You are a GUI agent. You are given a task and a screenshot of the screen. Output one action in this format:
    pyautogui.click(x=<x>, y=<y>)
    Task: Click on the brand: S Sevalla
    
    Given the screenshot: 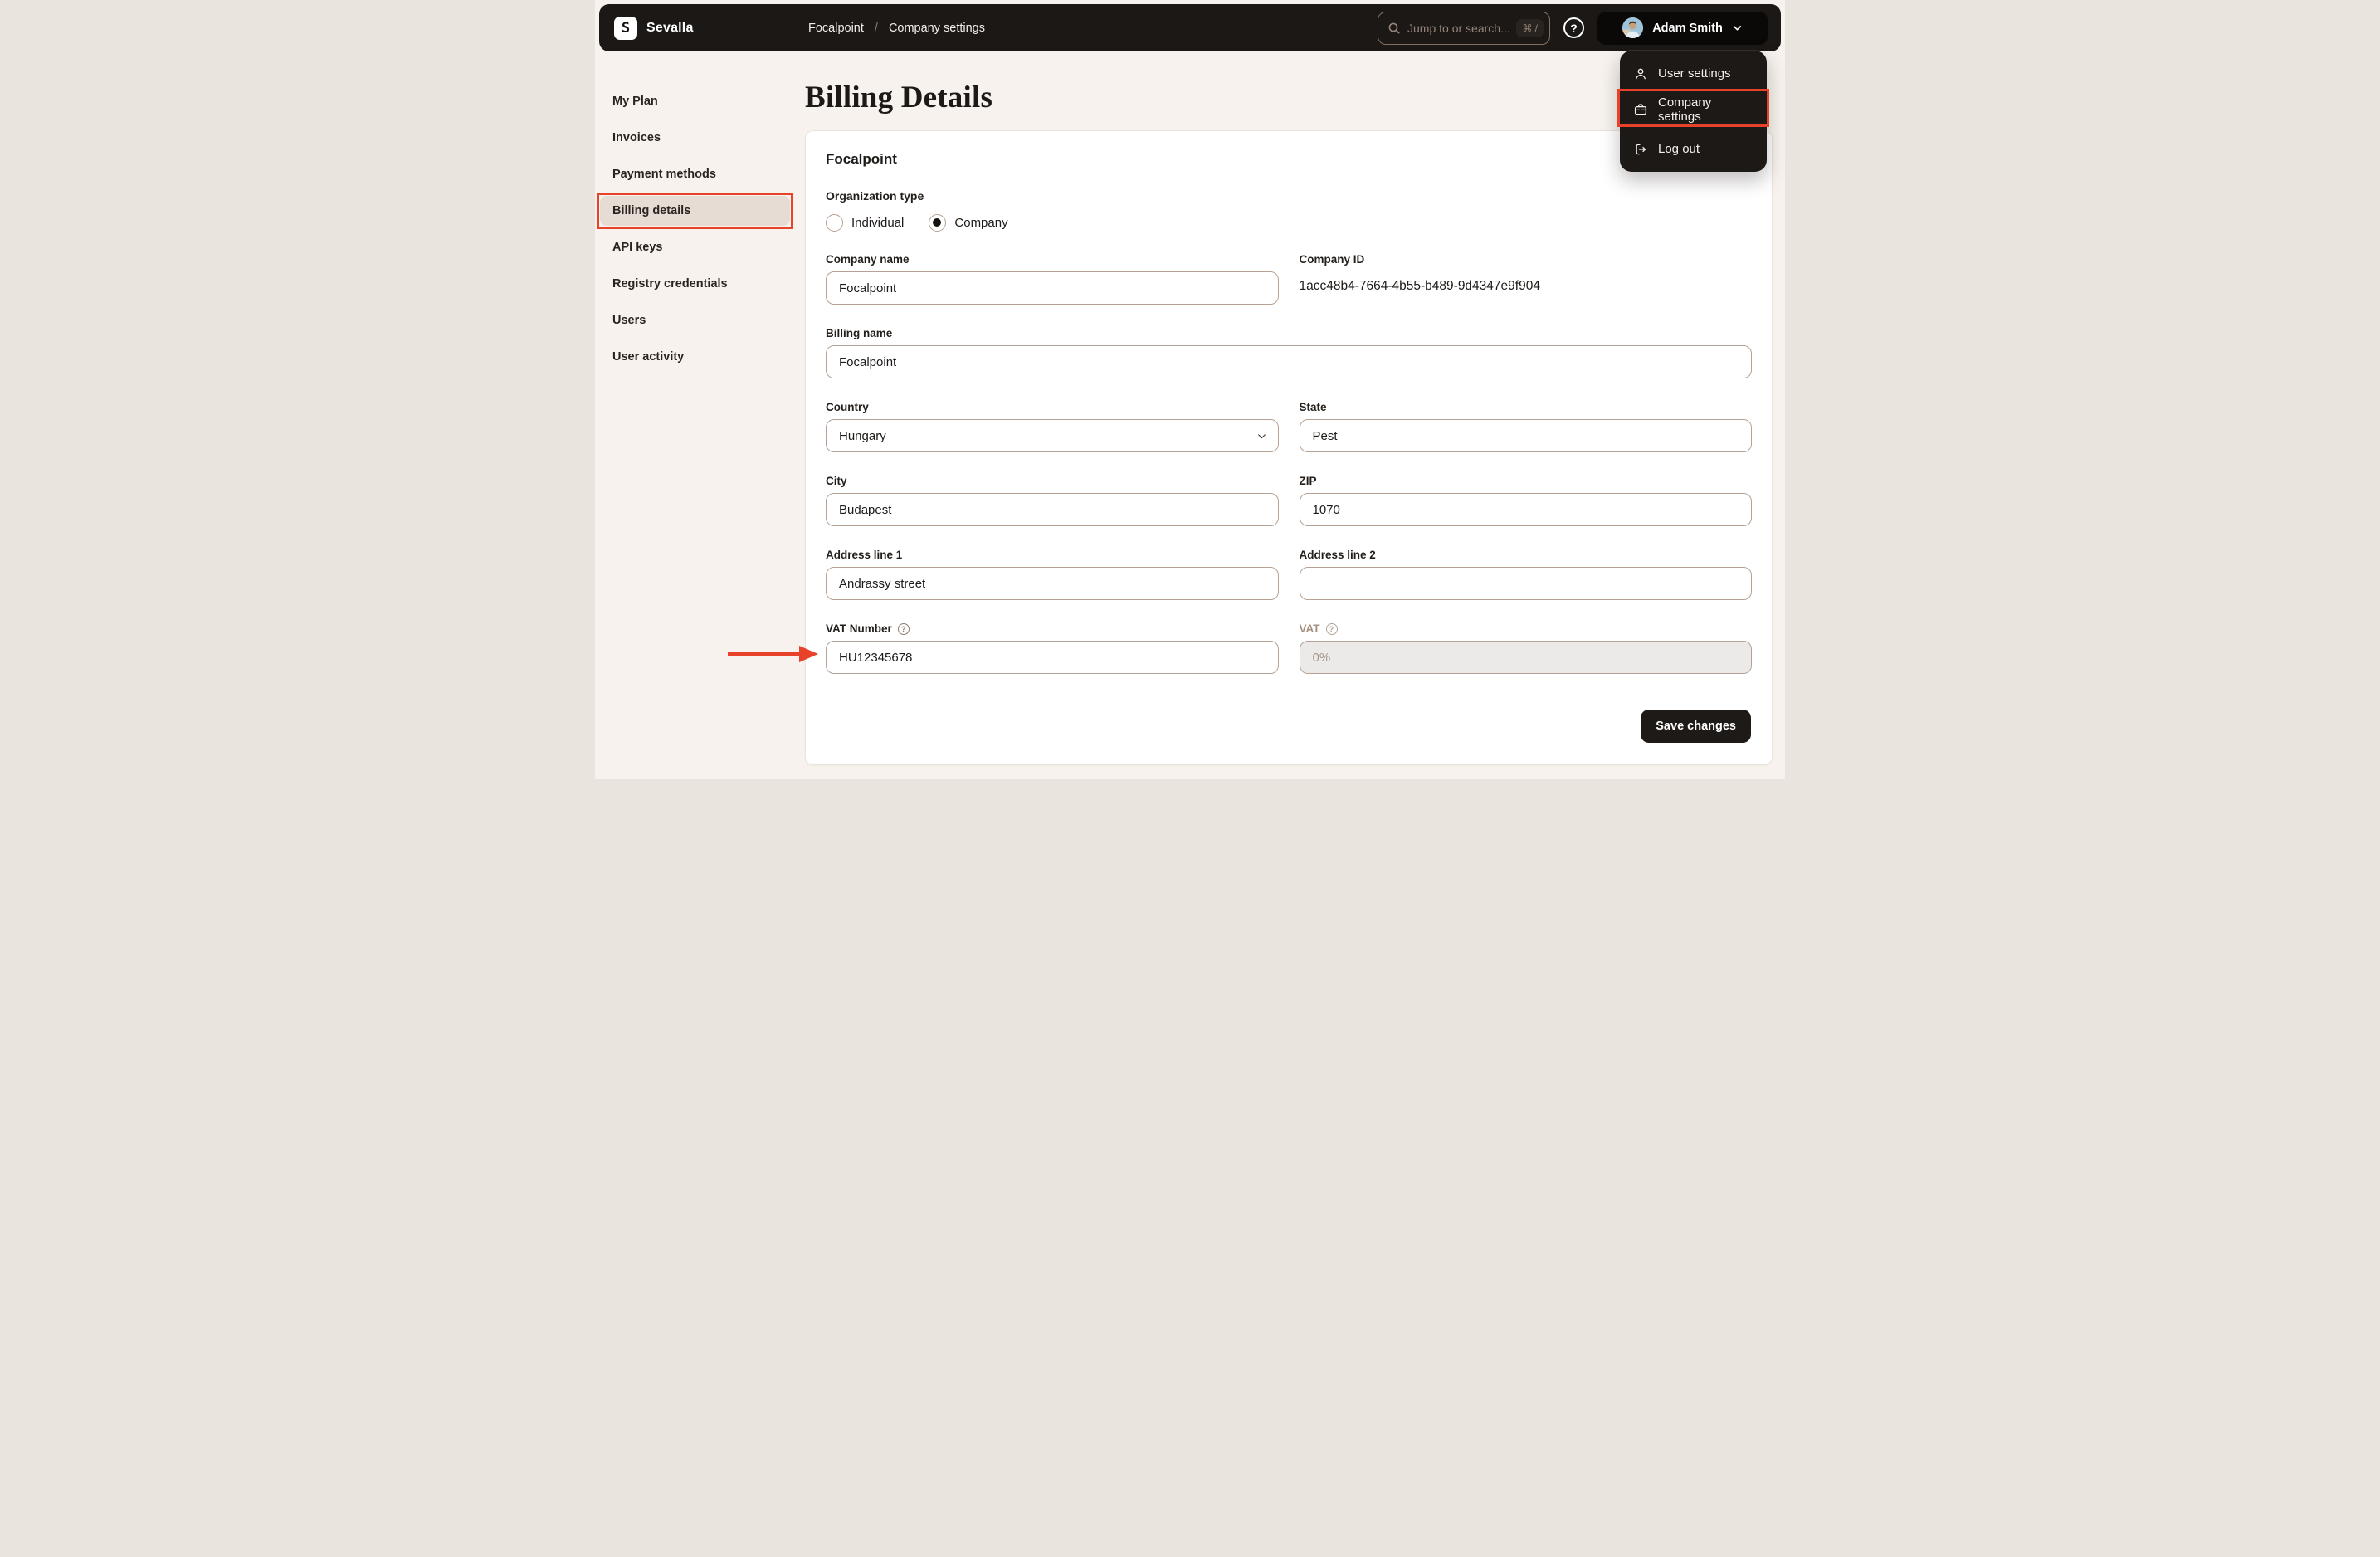 What is the action you would take?
    pyautogui.click(x=654, y=28)
    